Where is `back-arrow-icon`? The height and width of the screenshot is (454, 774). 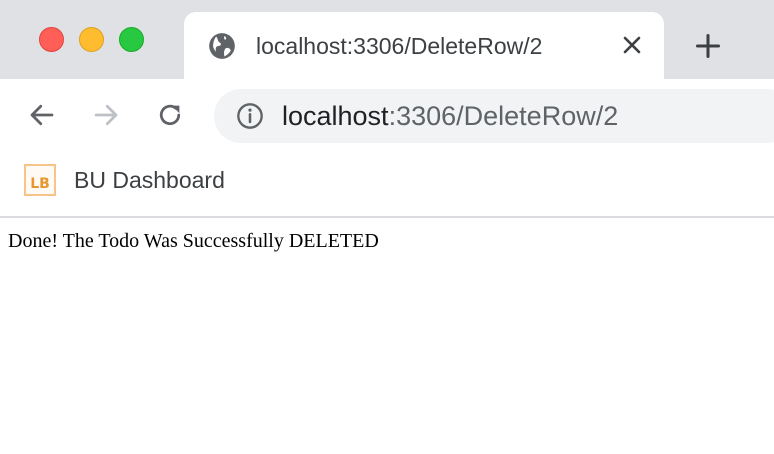 back-arrow-icon is located at coordinates (42, 115).